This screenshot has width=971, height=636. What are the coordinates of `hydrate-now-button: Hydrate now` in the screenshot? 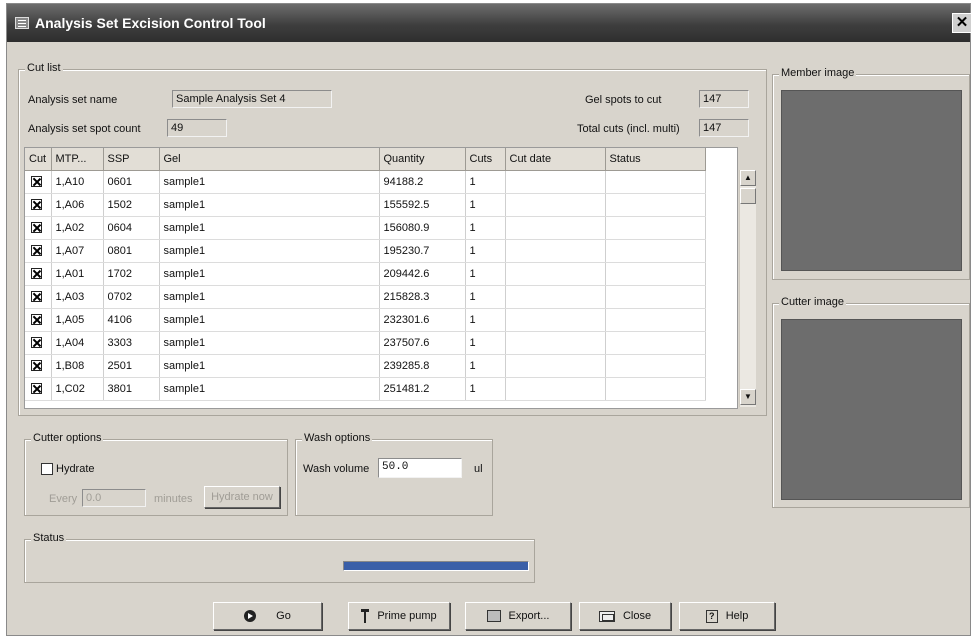 It's located at (242, 497).